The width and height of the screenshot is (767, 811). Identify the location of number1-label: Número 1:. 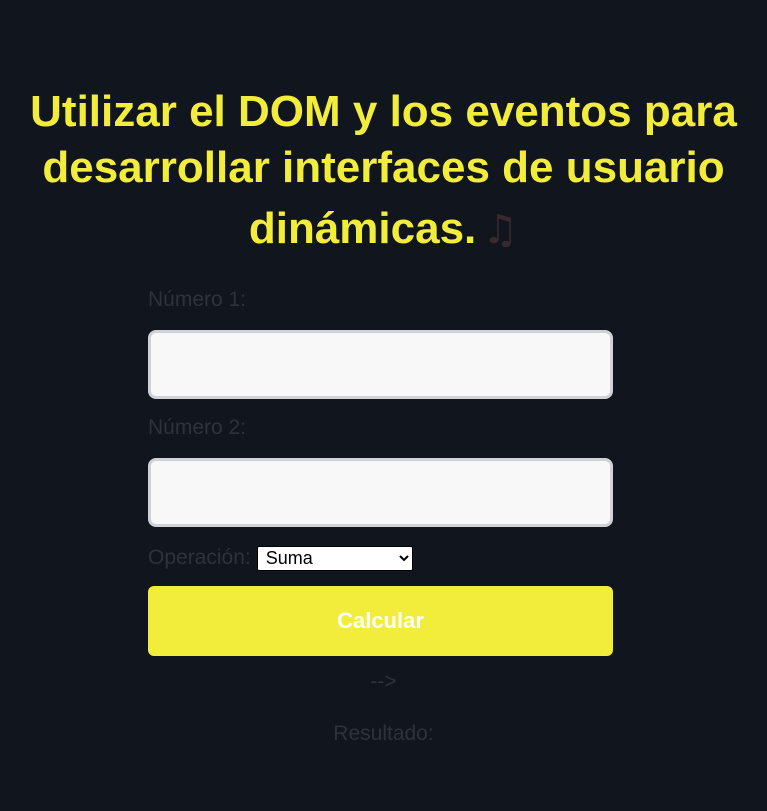
(197, 299).